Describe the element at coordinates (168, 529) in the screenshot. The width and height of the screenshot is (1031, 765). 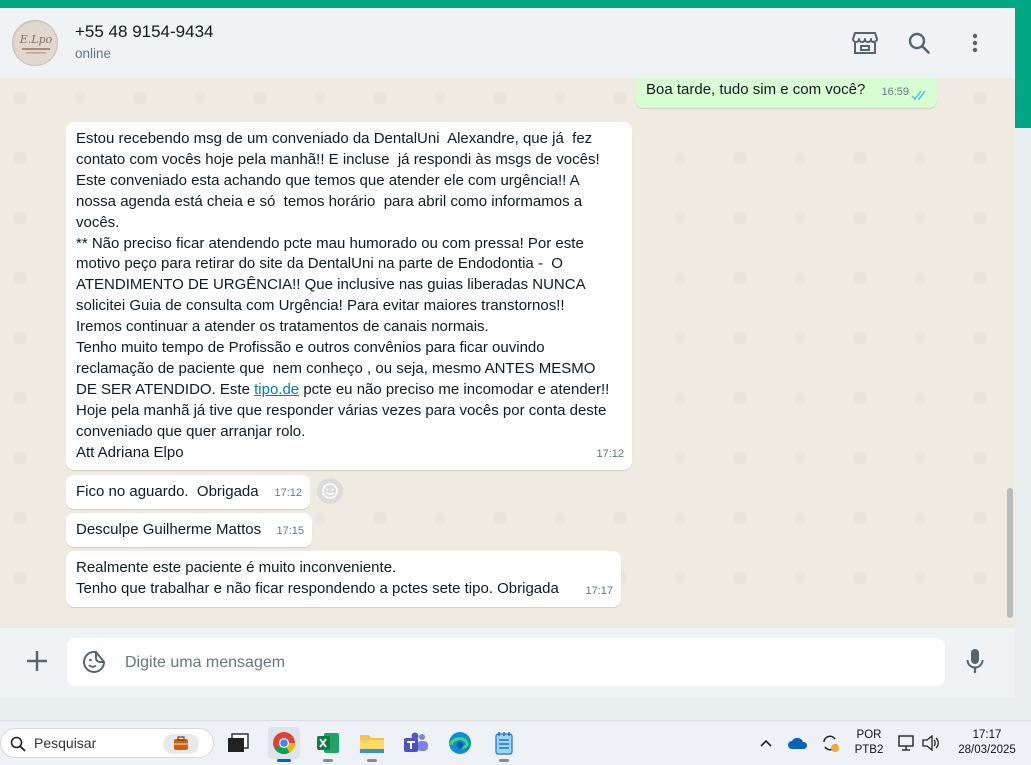
I see `message-text: Desculpe Guilherme Mattos` at that location.